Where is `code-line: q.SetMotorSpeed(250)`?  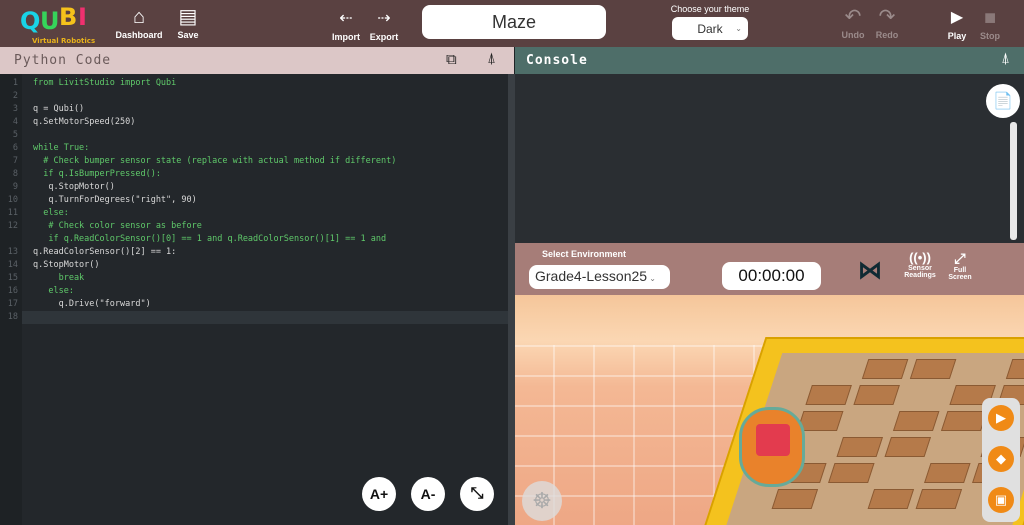
code-line: q.SetMotorSpeed(250) is located at coordinates (84, 122).